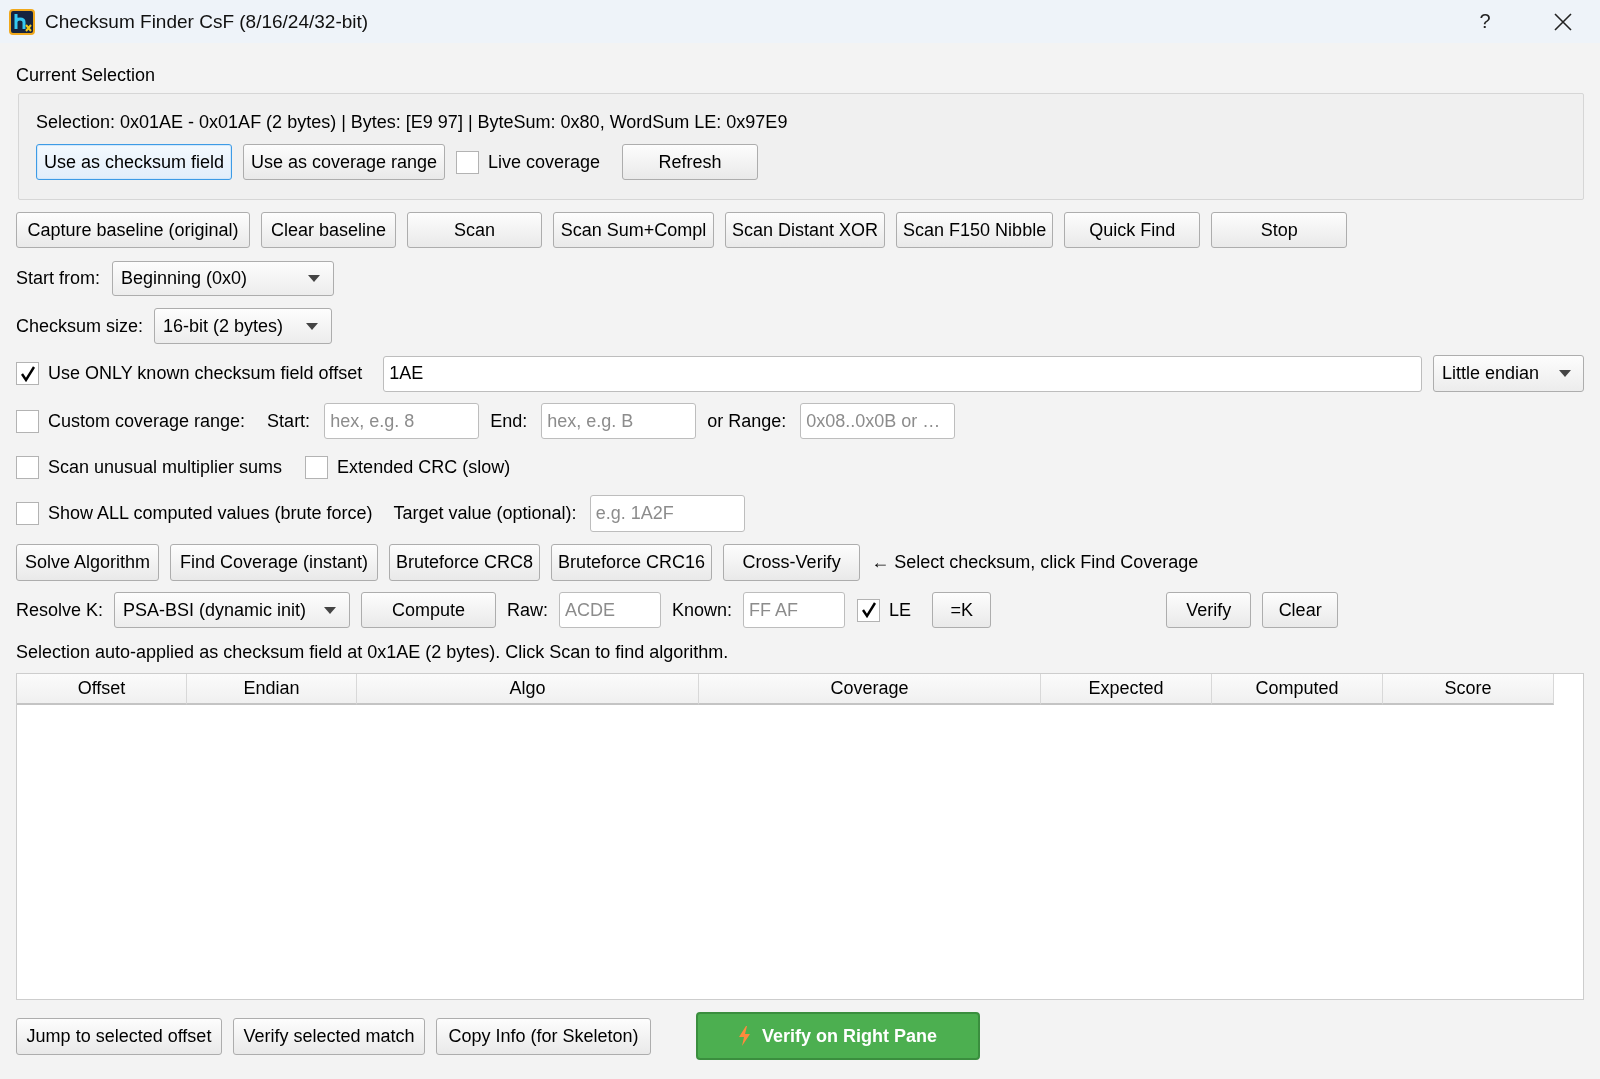 The height and width of the screenshot is (1079, 1600). Describe the element at coordinates (632, 562) in the screenshot. I see `action-button: Bruteforce CRC16` at that location.